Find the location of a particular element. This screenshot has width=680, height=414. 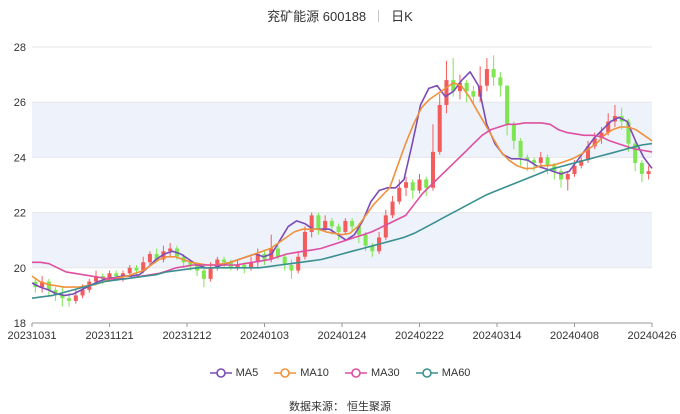

x-tick-label: 20231121 is located at coordinates (109, 336).